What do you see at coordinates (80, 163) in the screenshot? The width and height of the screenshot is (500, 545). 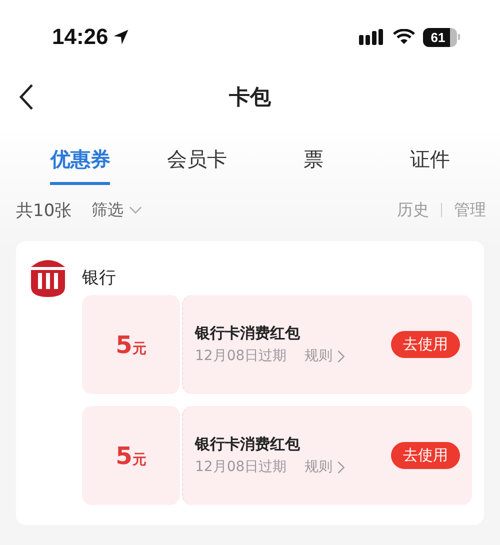 I see `tab: 优惠券` at bounding box center [80, 163].